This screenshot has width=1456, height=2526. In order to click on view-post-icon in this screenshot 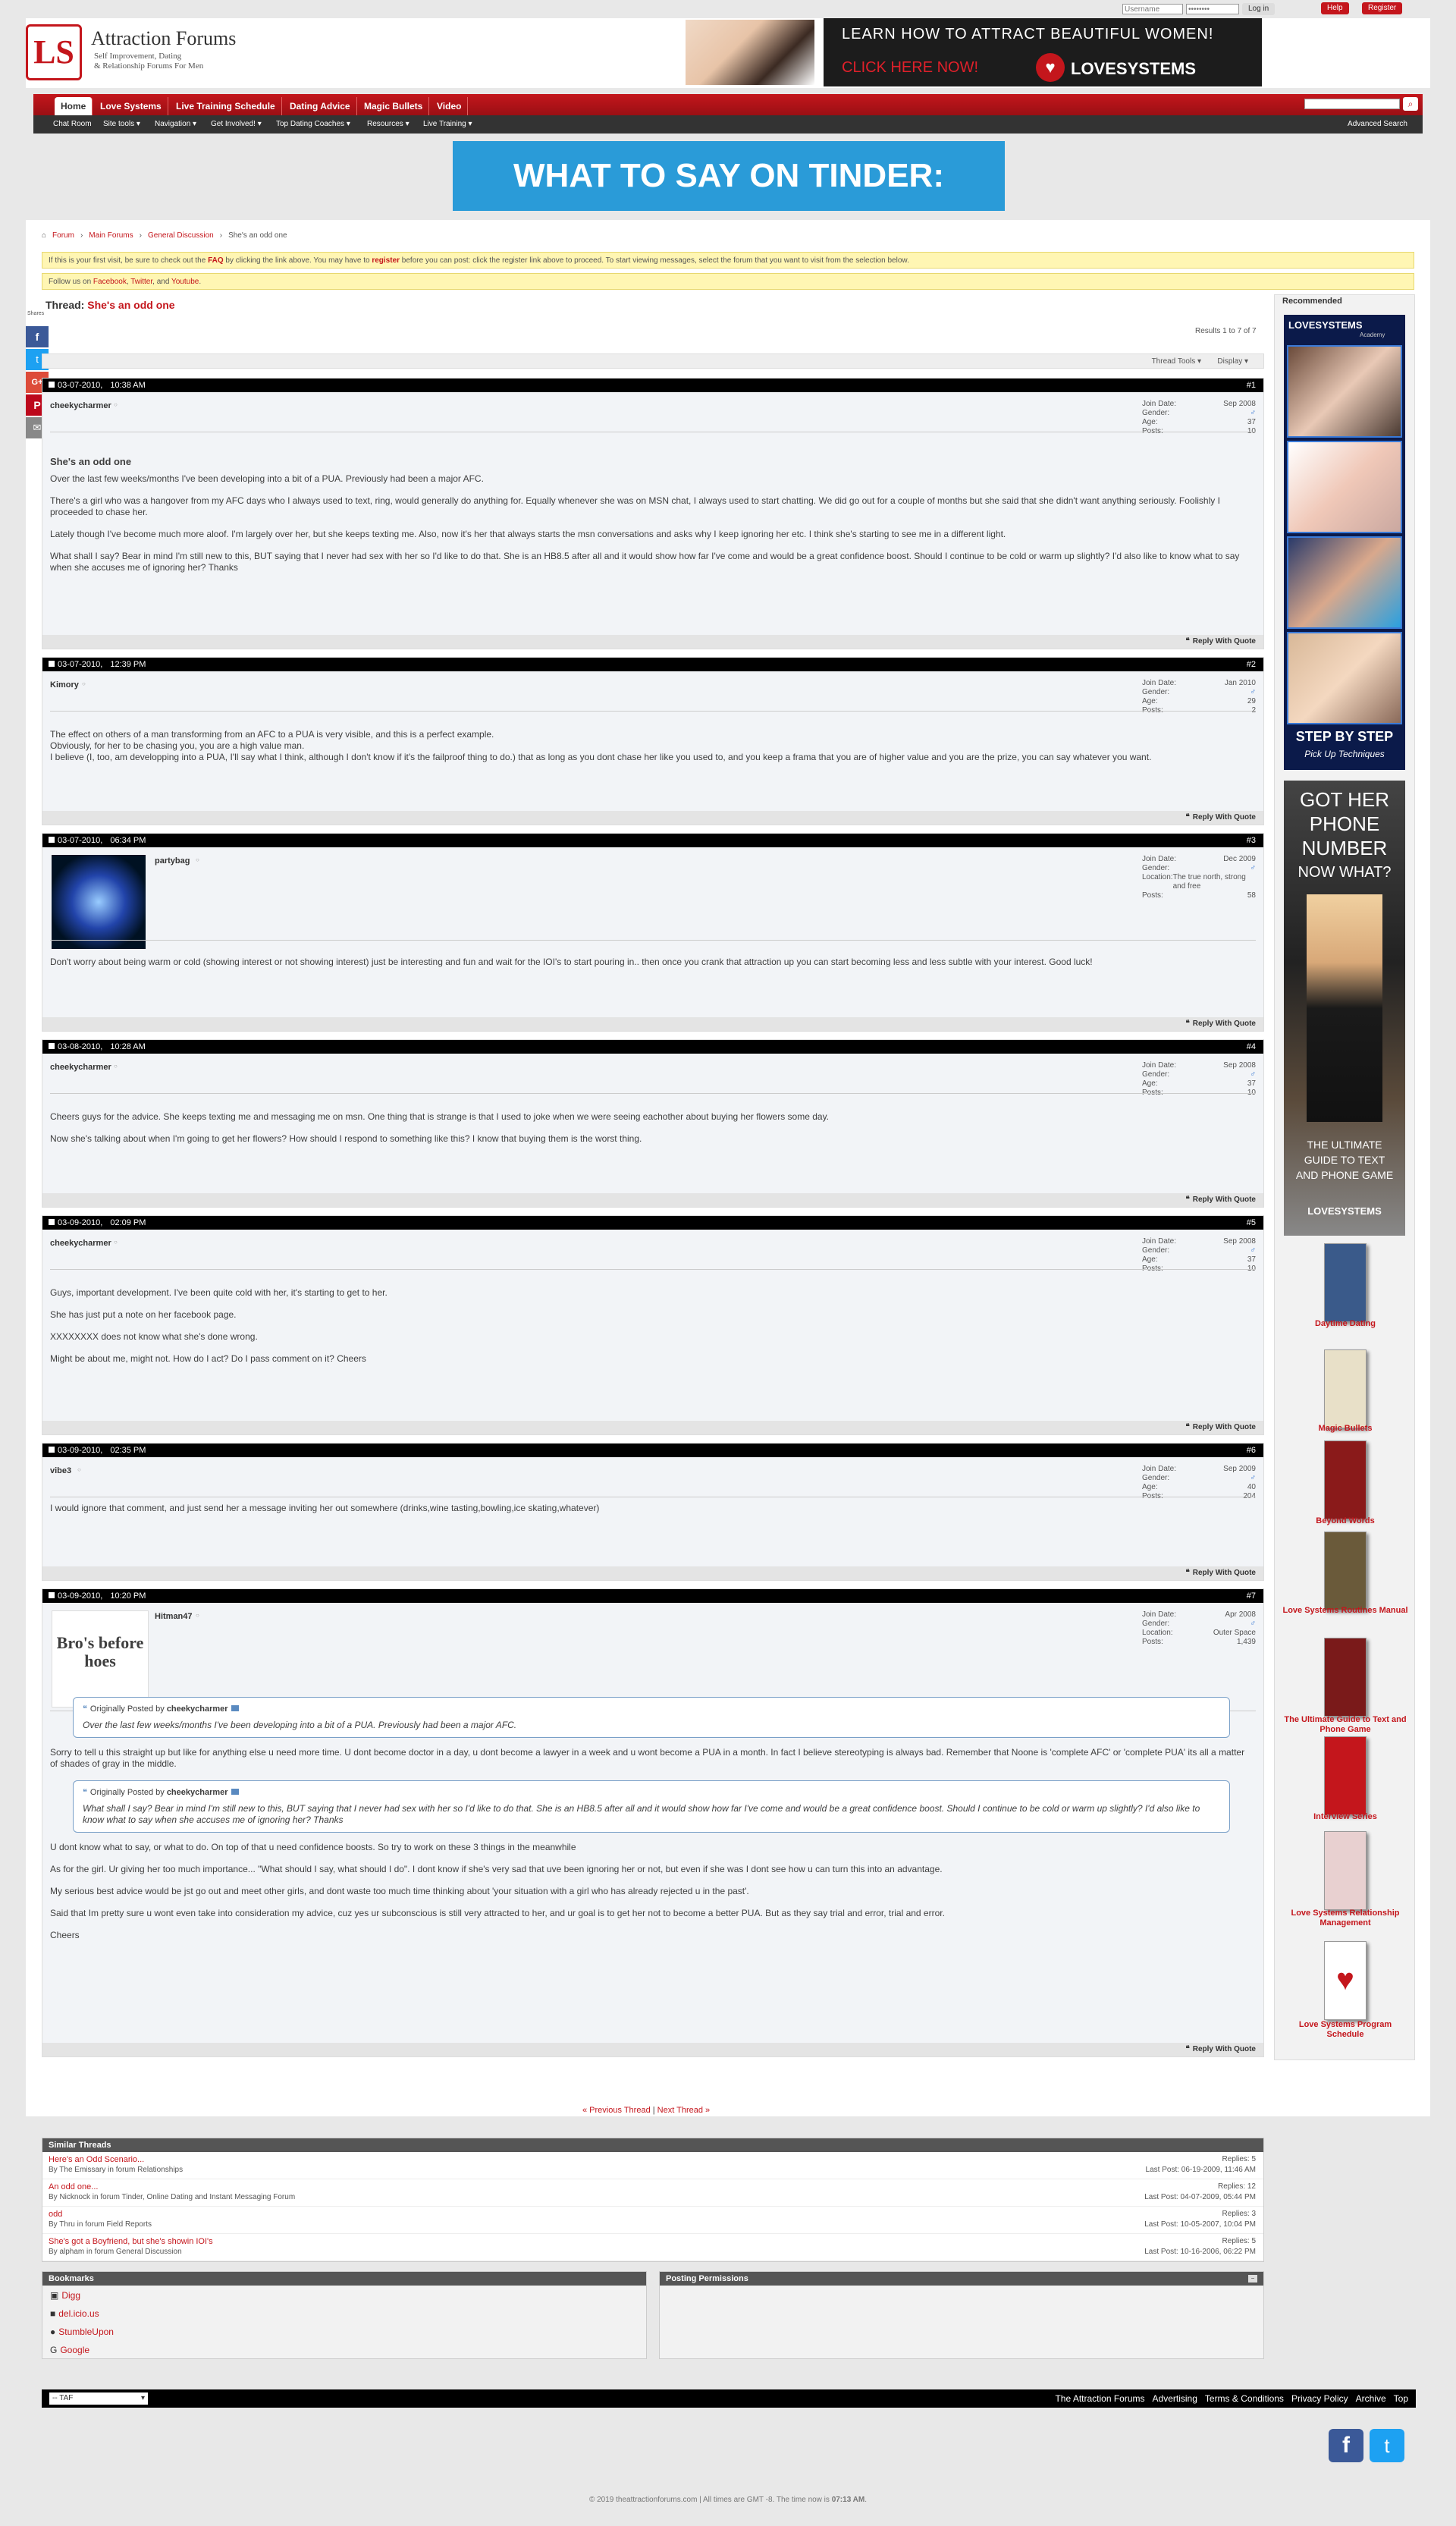, I will do `click(235, 1708)`.